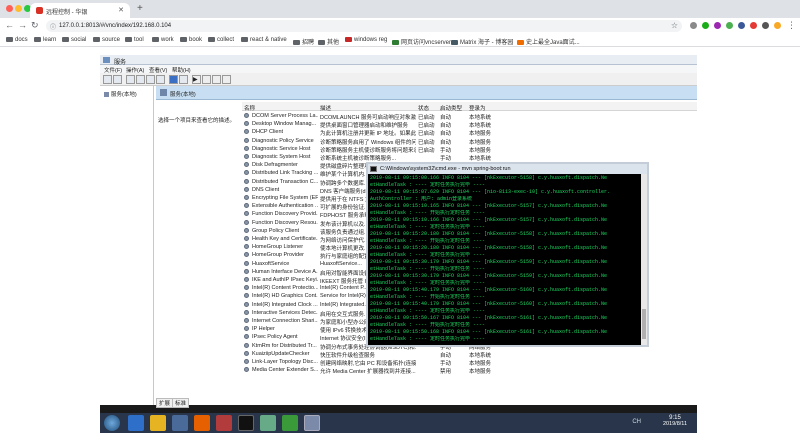 The image size is (800, 440). What do you see at coordinates (423, 108) in the screenshot?
I see `column-header-status: 状态` at bounding box center [423, 108].